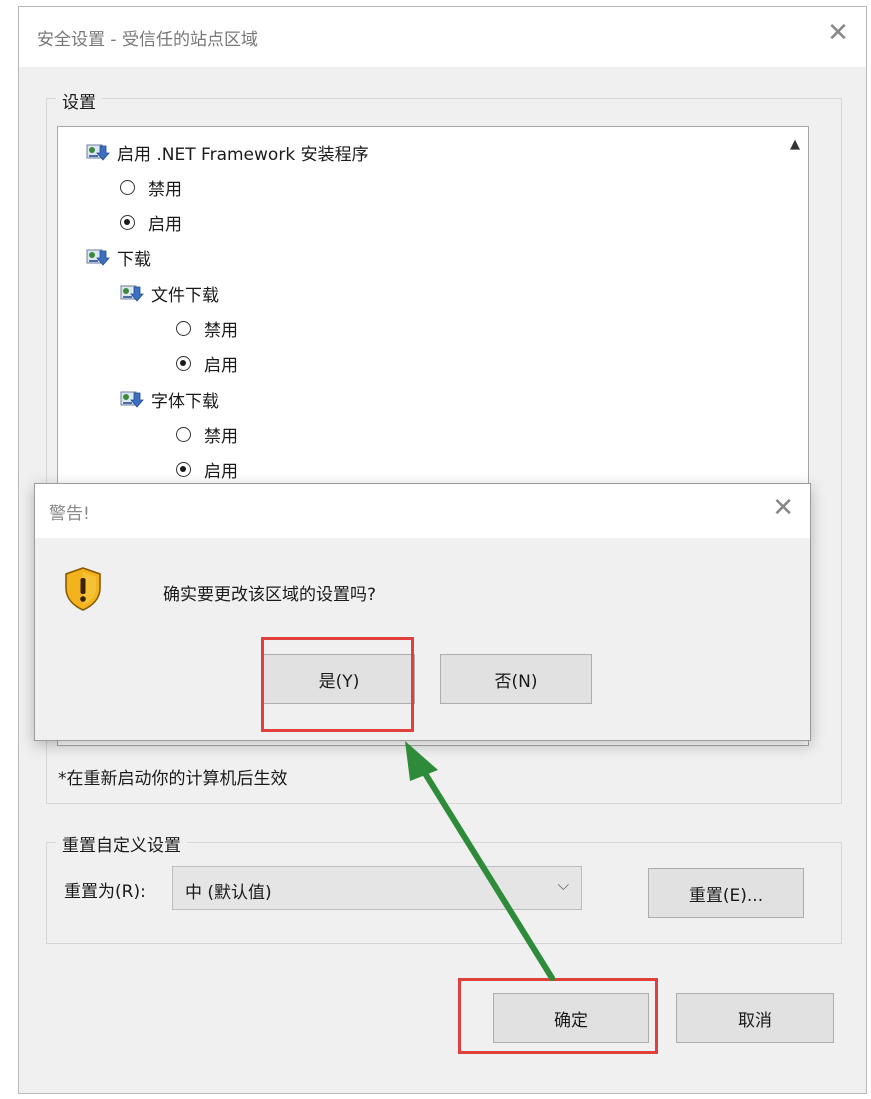 This screenshot has height=1099, width=871. I want to click on tree-node-label: 字体下载, so click(185, 402).